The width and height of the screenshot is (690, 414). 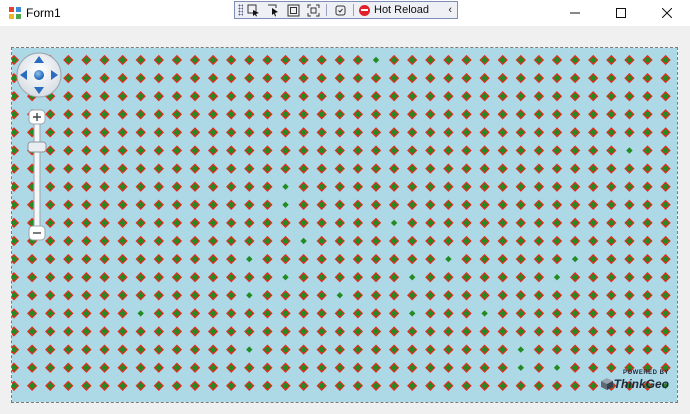 I want to click on chevron-left-icon: ‹, so click(x=450, y=10).